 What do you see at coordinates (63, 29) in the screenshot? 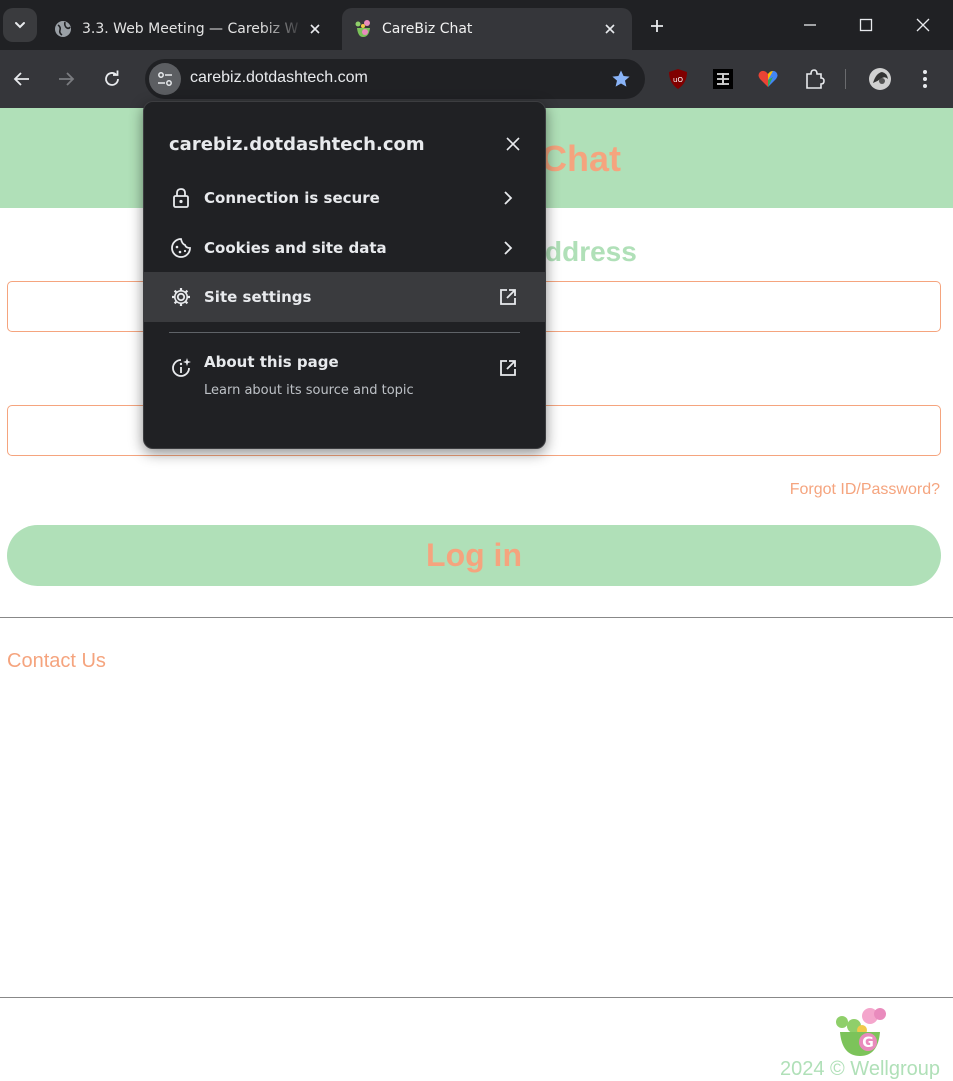
I see `globe-icon` at bounding box center [63, 29].